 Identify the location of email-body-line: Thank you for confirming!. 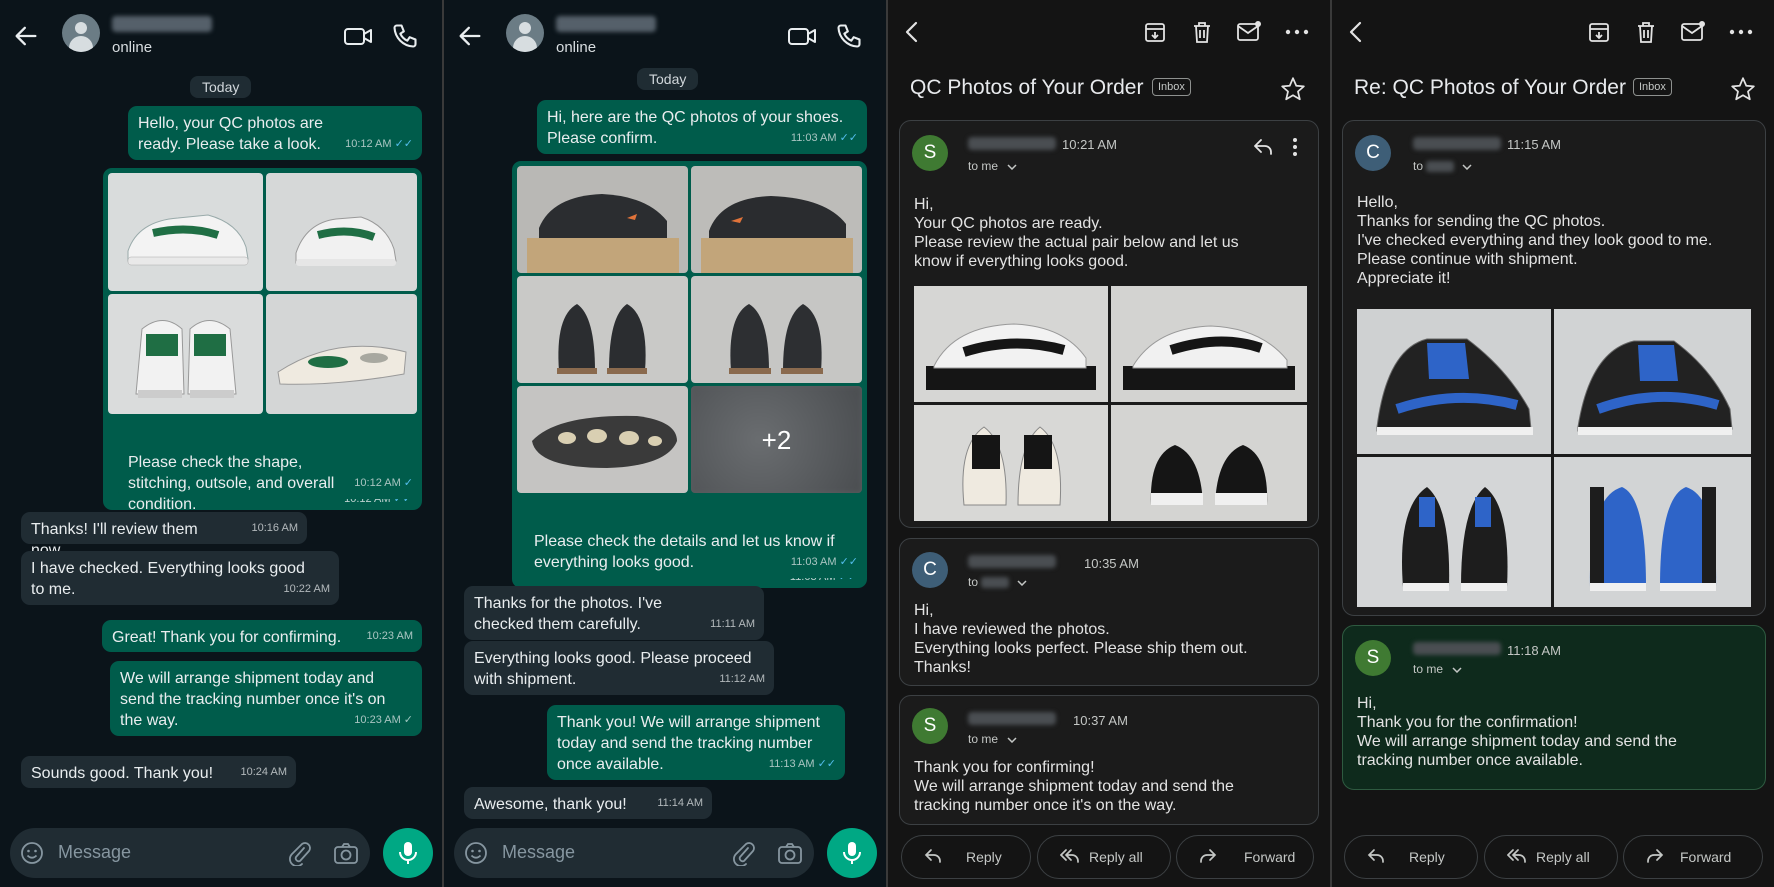
(1004, 767).